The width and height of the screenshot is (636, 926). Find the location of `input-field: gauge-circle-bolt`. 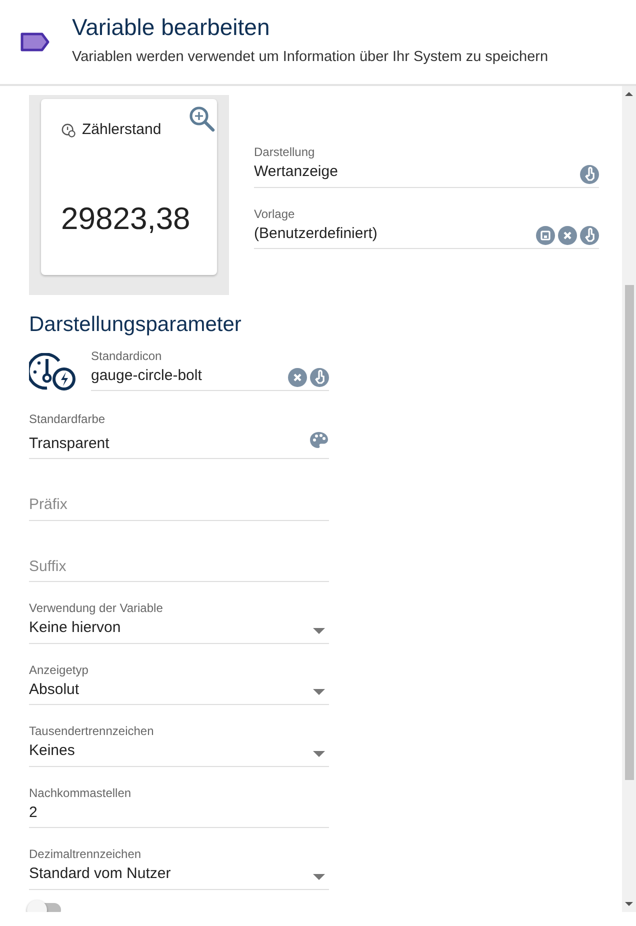

input-field: gauge-circle-bolt is located at coordinates (210, 377).